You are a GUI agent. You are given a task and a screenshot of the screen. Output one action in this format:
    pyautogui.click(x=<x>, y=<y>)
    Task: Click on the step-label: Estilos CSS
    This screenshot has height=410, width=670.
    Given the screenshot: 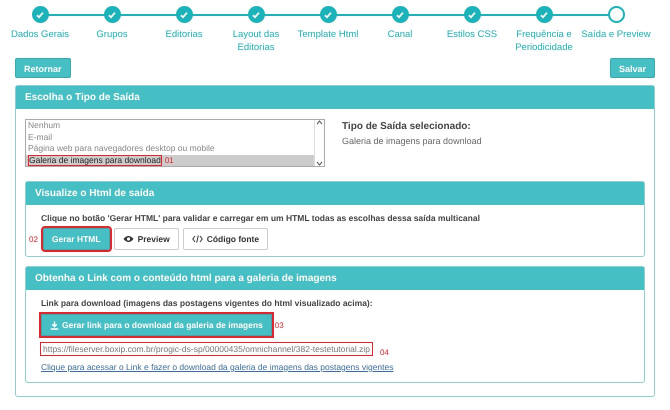 What is the action you would take?
    pyautogui.click(x=472, y=34)
    